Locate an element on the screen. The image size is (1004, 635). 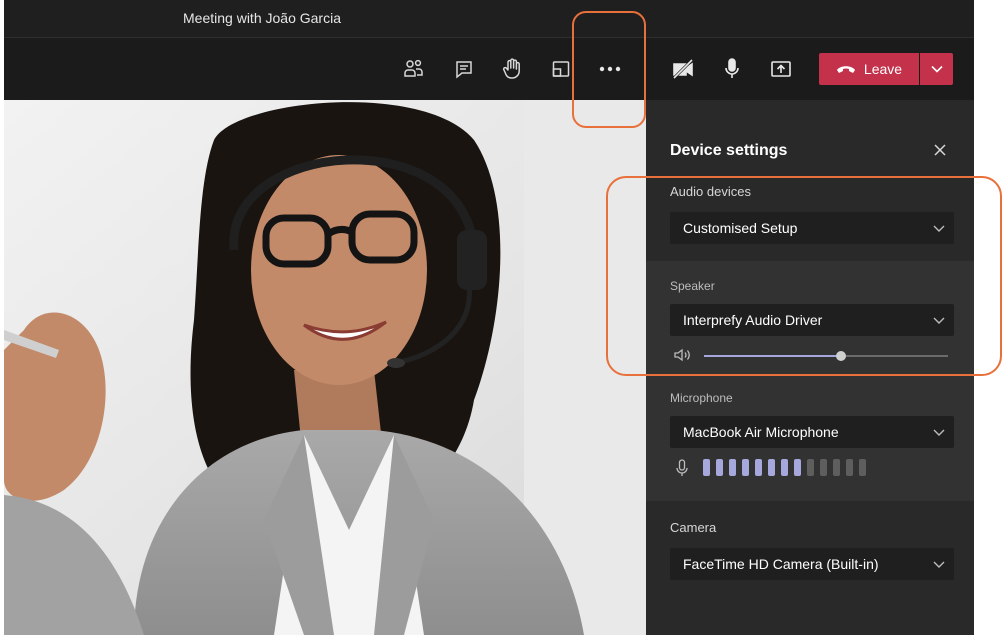
microphone-level-meter is located at coordinates (812, 469).